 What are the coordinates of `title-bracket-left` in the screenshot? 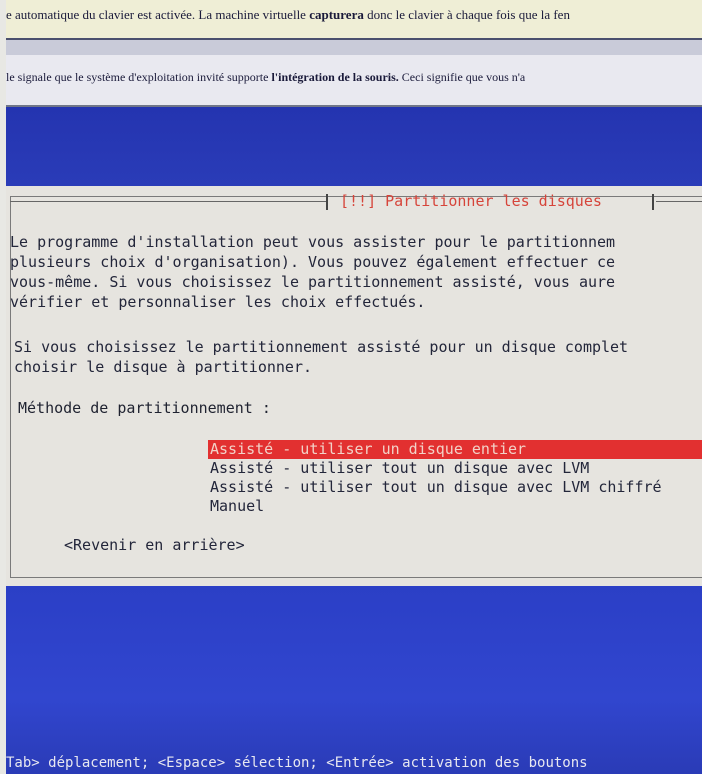 It's located at (327, 202).